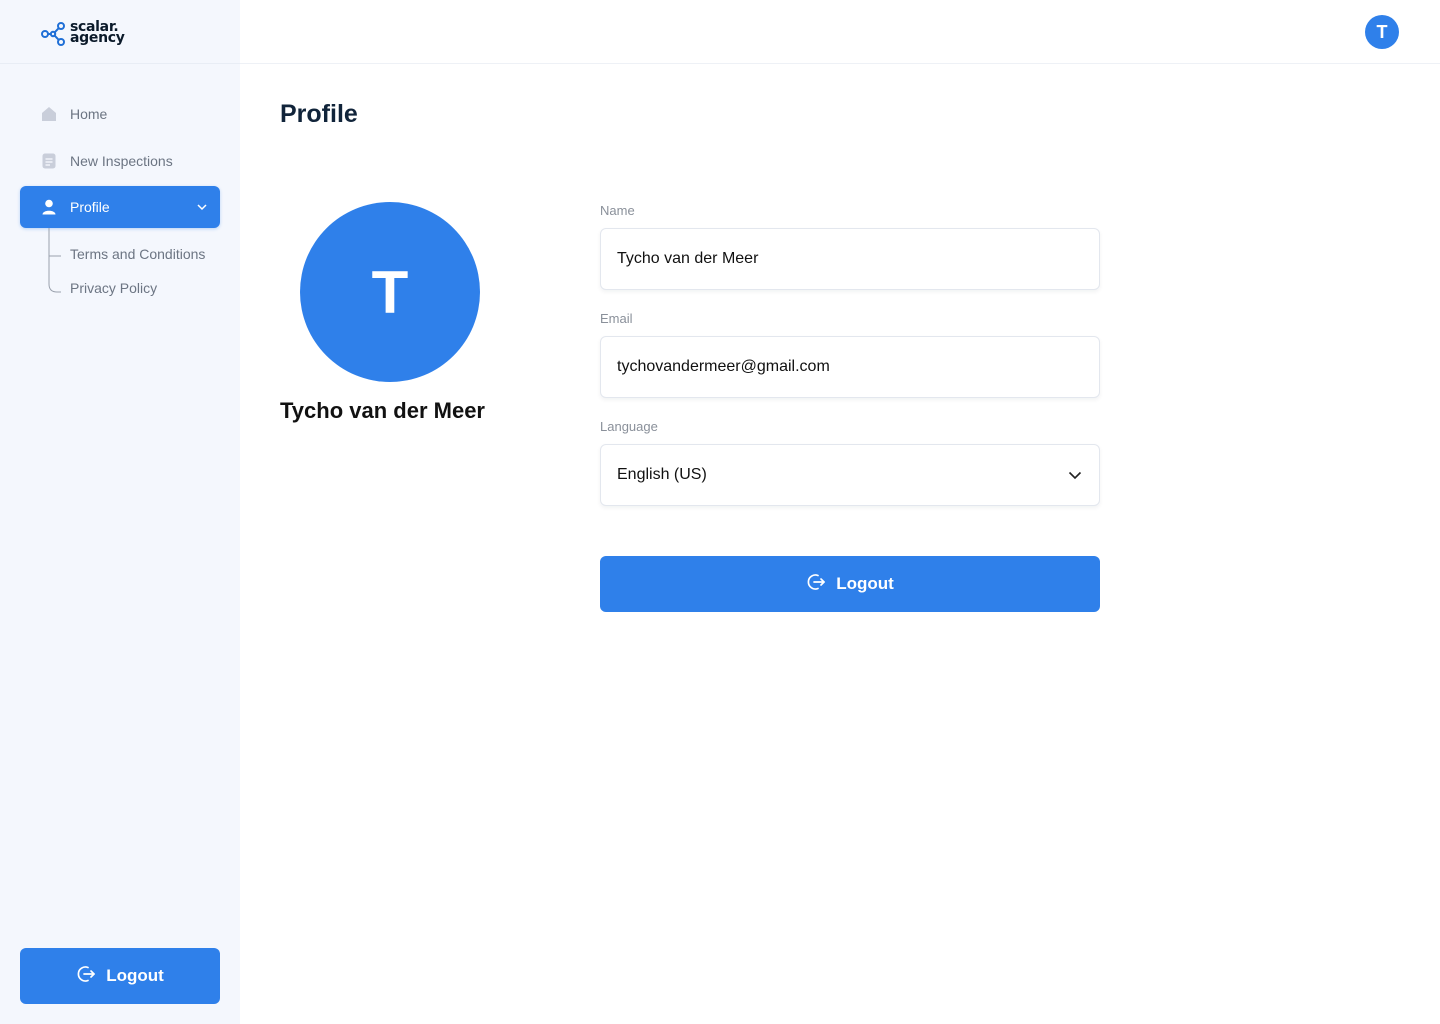 The height and width of the screenshot is (1024, 1440). Describe the element at coordinates (90, 207) in the screenshot. I see `sidebar-item-label: Profile` at that location.